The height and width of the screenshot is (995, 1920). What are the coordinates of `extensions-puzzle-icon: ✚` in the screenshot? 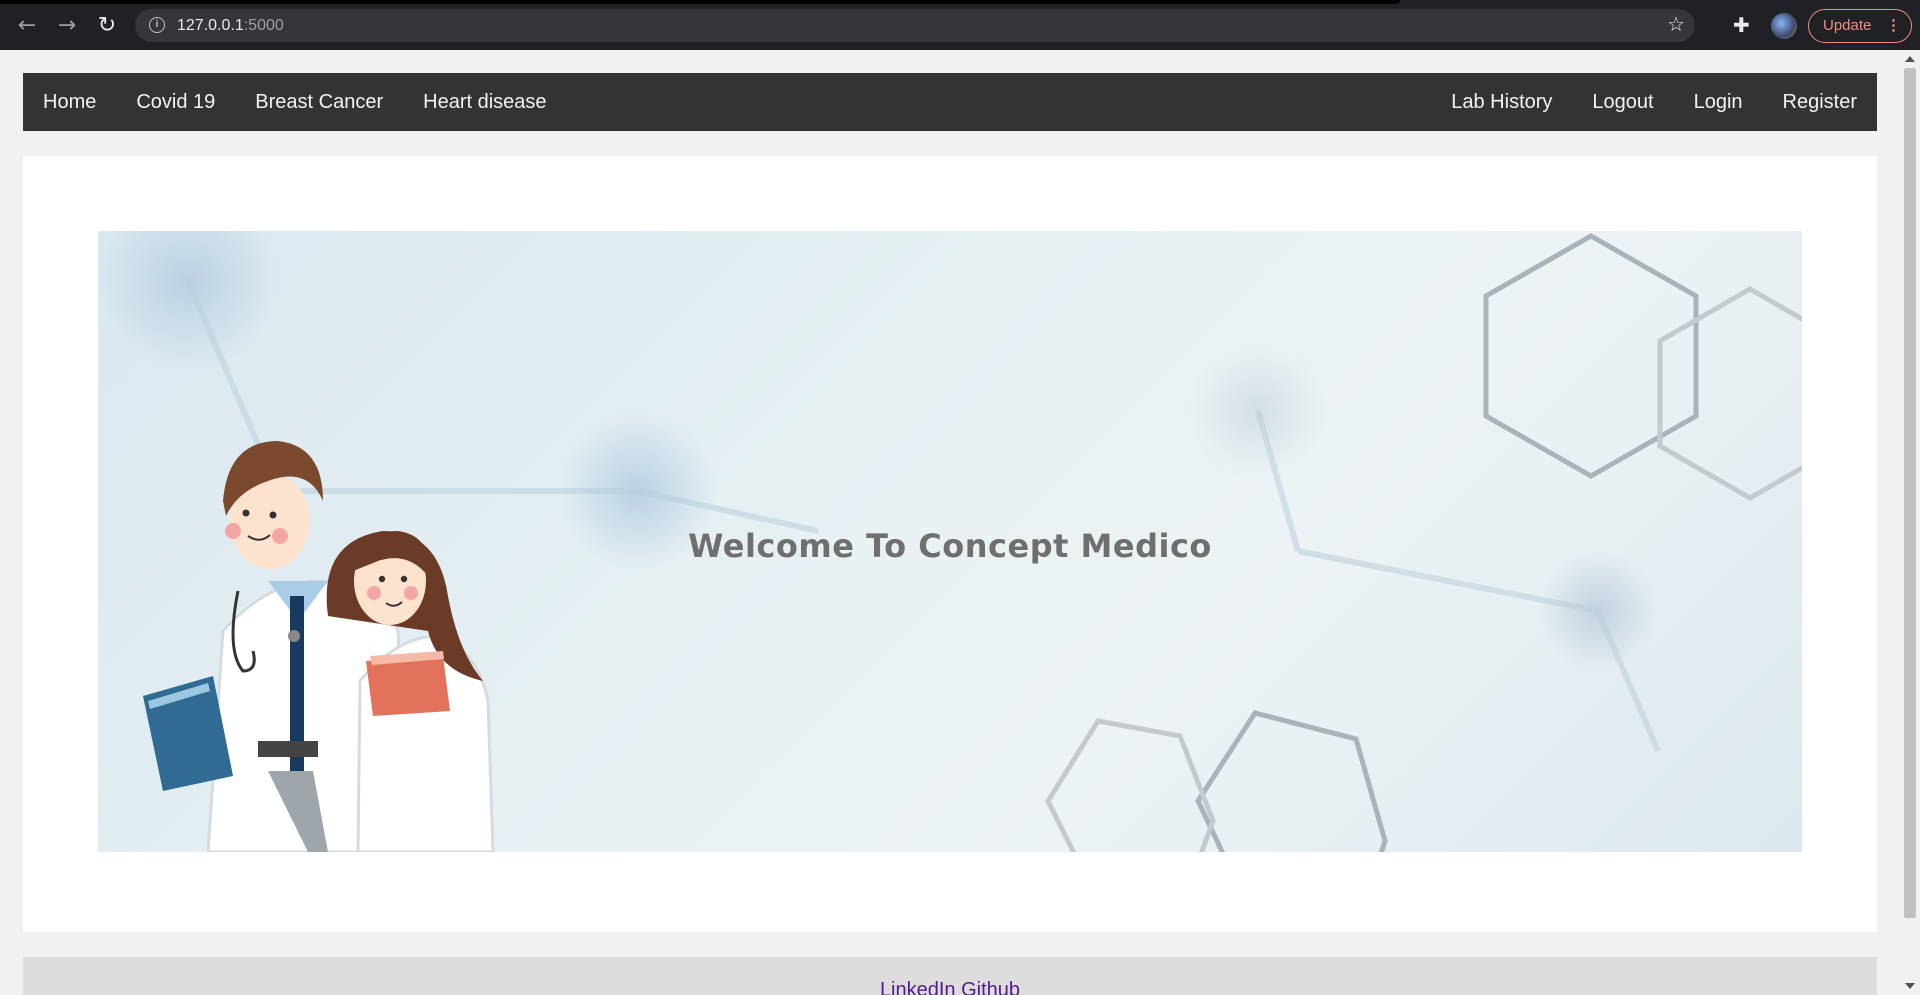 It's located at (1741, 25).